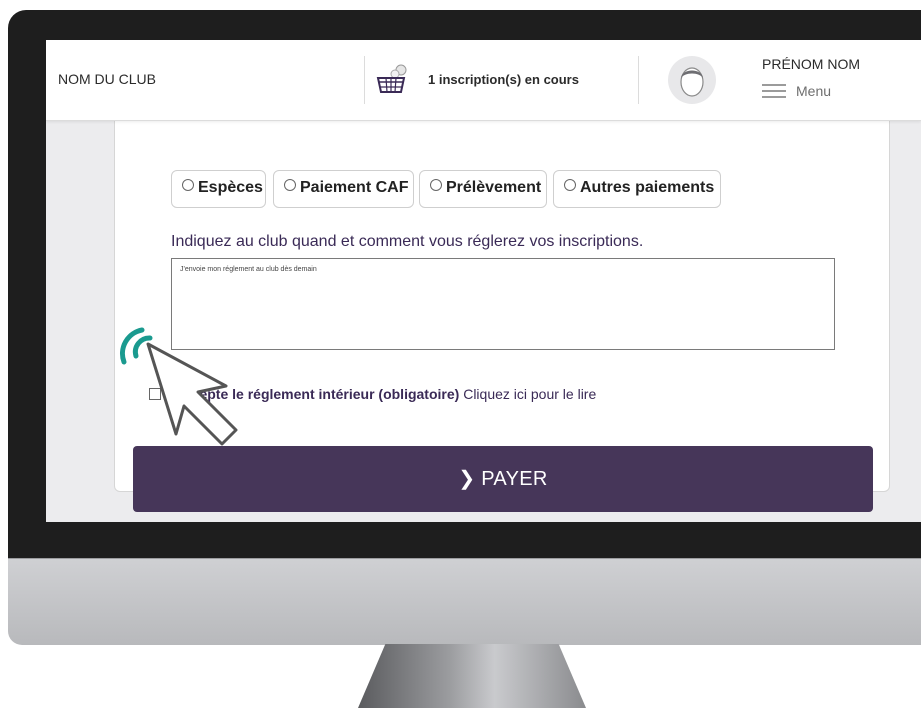  Describe the element at coordinates (494, 187) in the screenshot. I see `payment-option-label: Prélèvement` at that location.